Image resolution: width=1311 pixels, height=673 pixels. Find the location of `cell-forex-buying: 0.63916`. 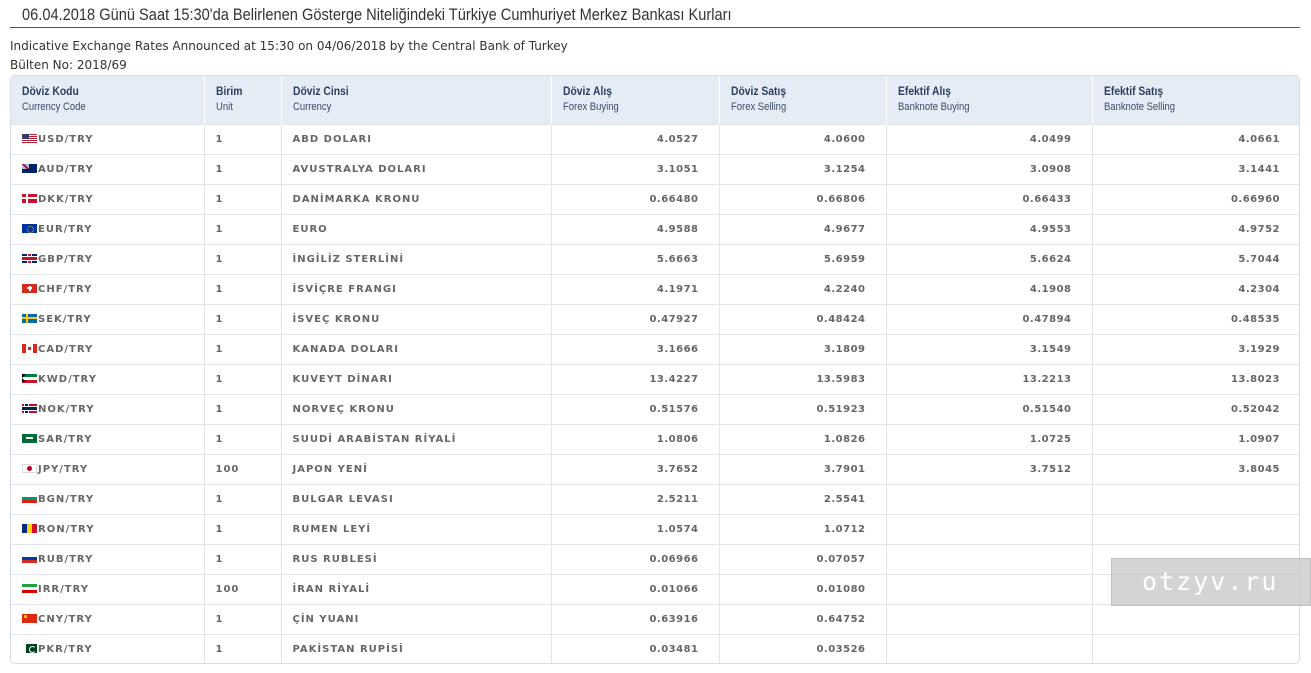

cell-forex-buying: 0.63916 is located at coordinates (635, 618).